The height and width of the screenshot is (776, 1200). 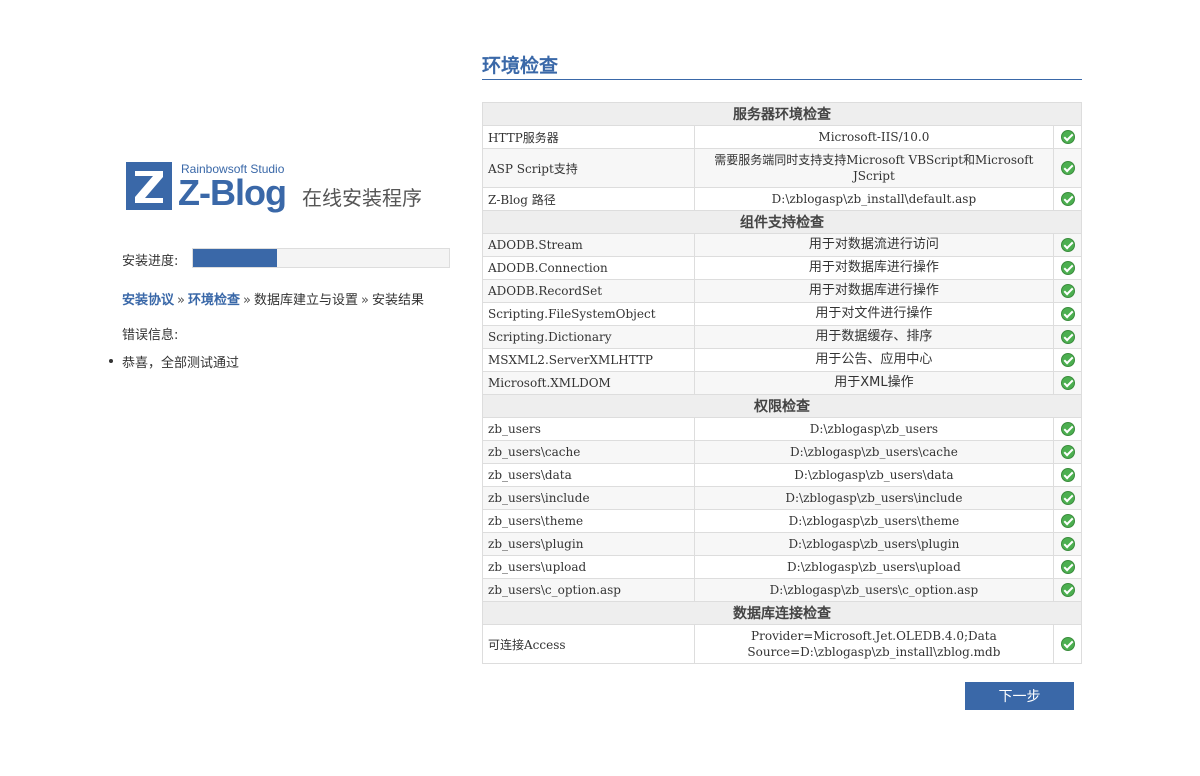 I want to click on next-step-button: 下一步, so click(x=1019, y=696).